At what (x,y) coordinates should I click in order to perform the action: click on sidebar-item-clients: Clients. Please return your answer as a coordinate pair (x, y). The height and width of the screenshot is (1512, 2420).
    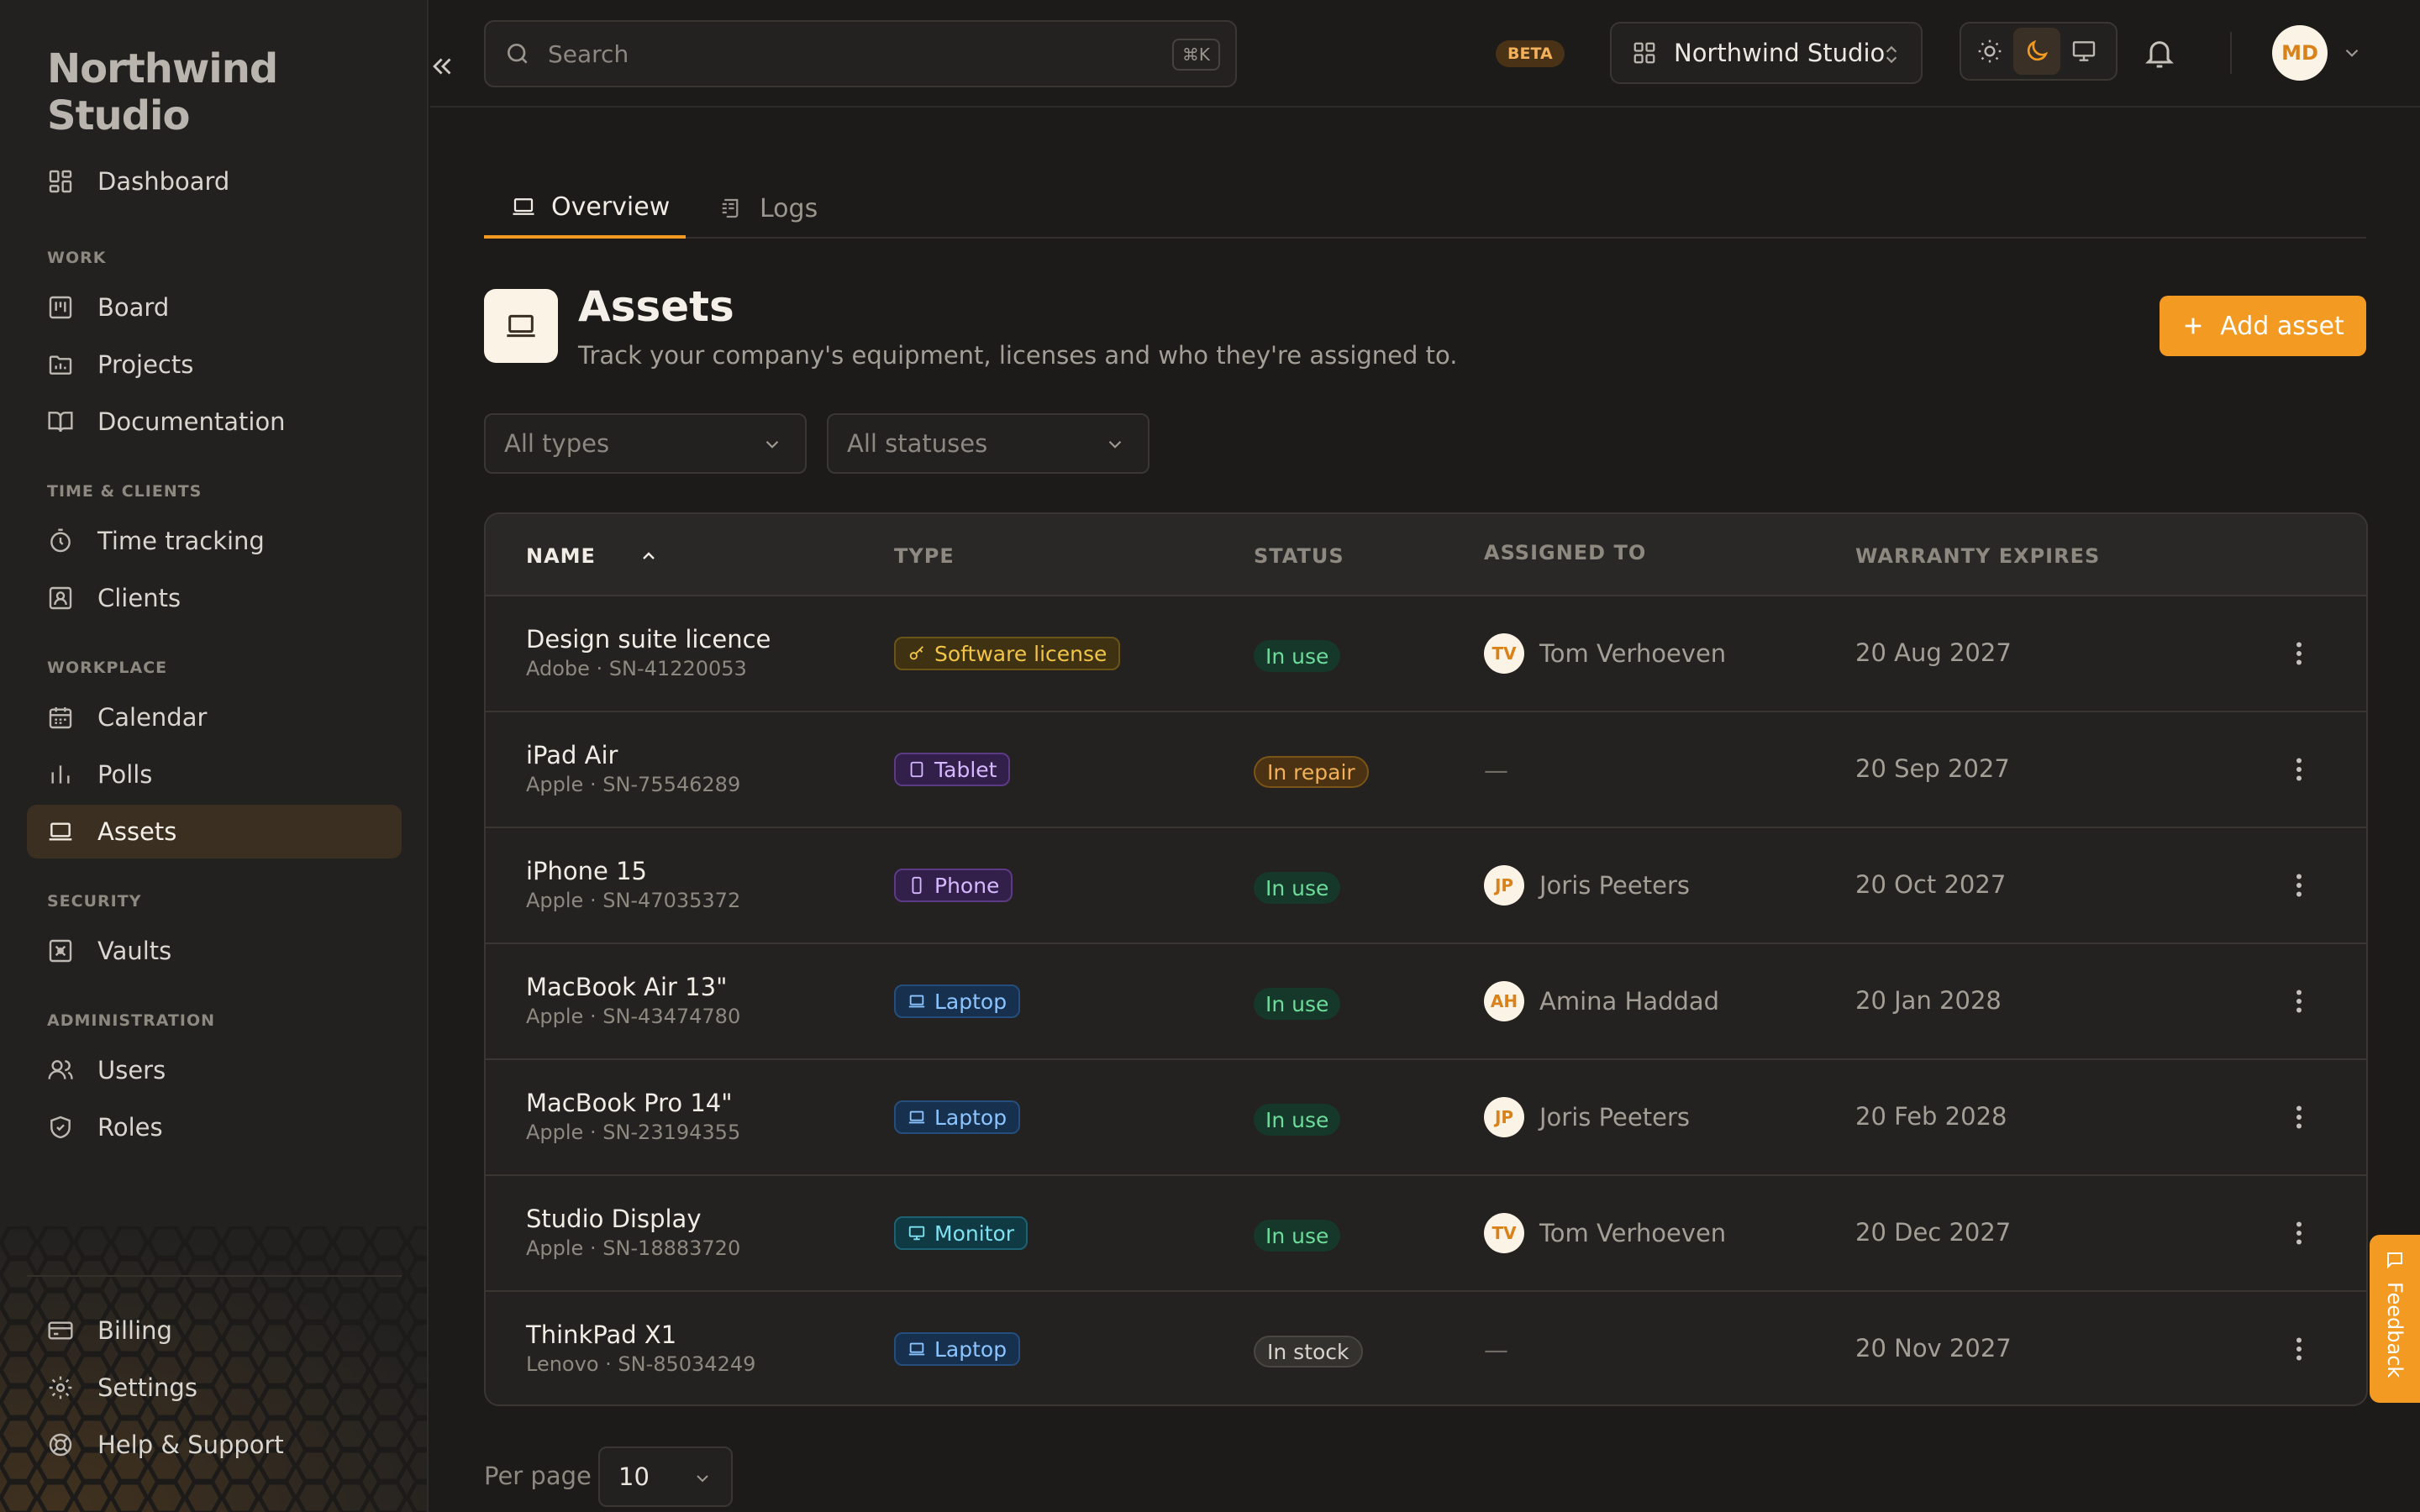
    Looking at the image, I should click on (214, 598).